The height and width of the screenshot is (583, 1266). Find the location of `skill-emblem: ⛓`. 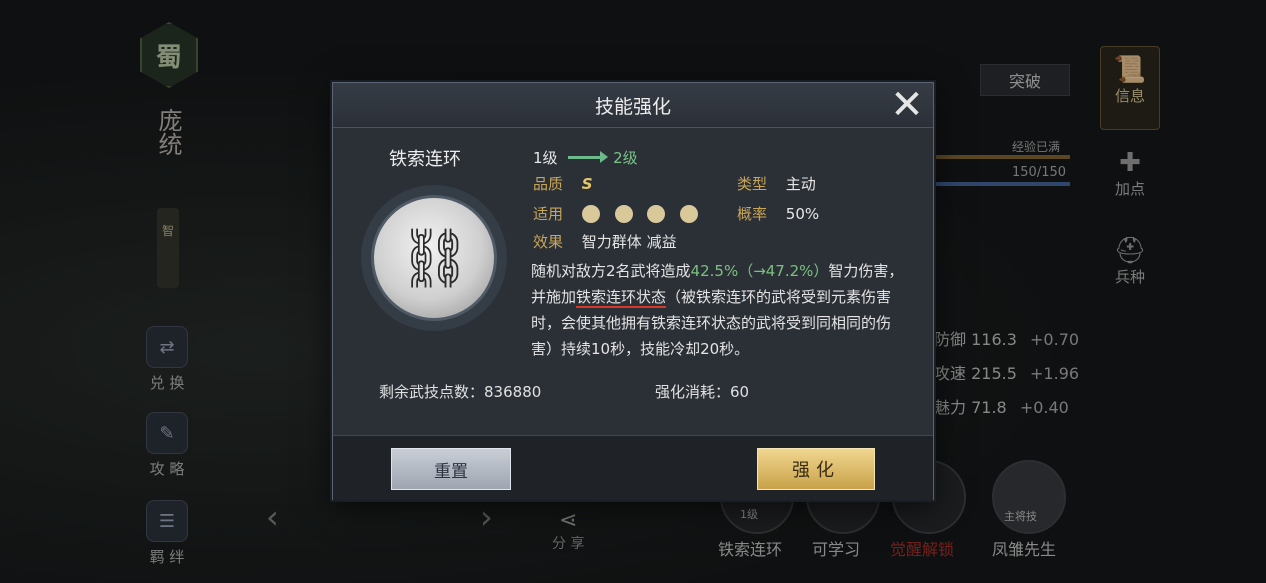

skill-emblem: ⛓ is located at coordinates (434, 258).